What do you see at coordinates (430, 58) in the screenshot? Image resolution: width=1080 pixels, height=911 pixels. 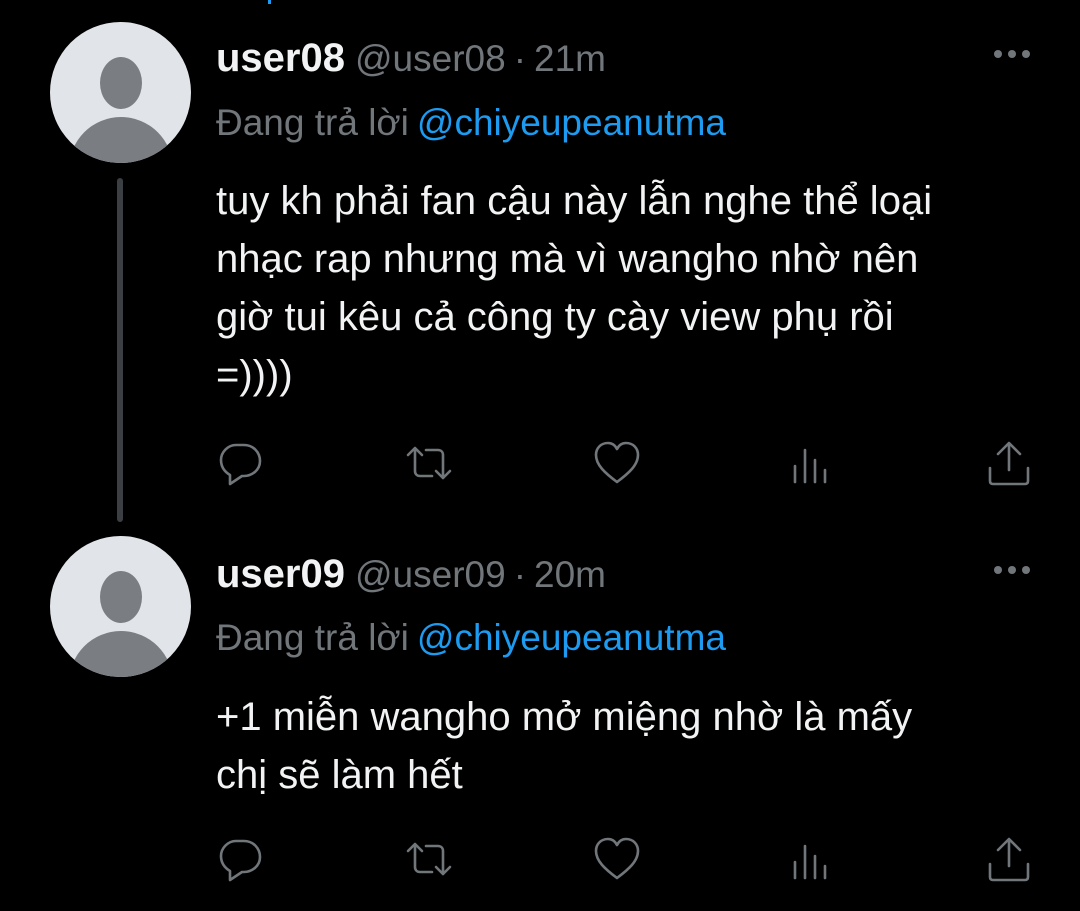 I see `user-handle: @user08` at bounding box center [430, 58].